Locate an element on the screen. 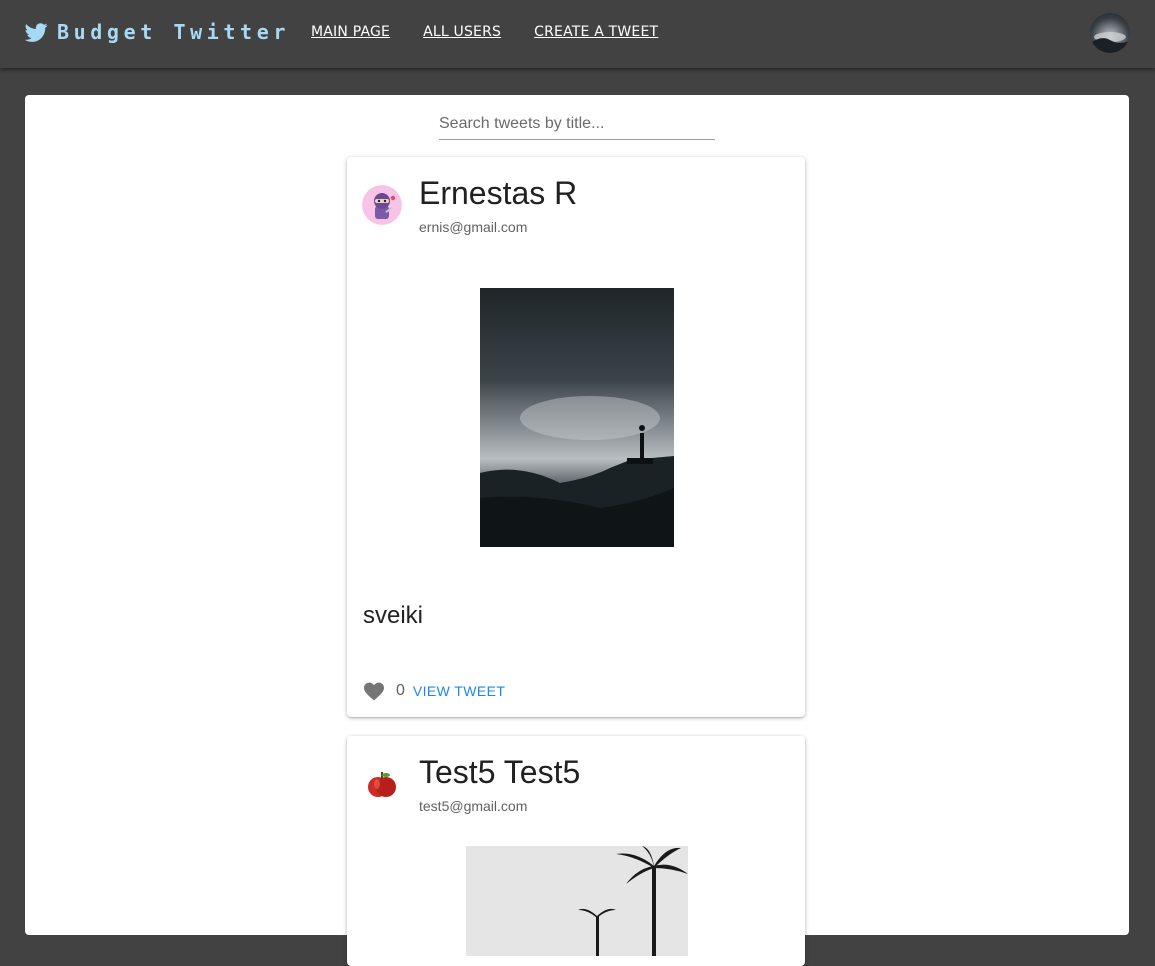  apple-avatar-icon is located at coordinates (382, 784).